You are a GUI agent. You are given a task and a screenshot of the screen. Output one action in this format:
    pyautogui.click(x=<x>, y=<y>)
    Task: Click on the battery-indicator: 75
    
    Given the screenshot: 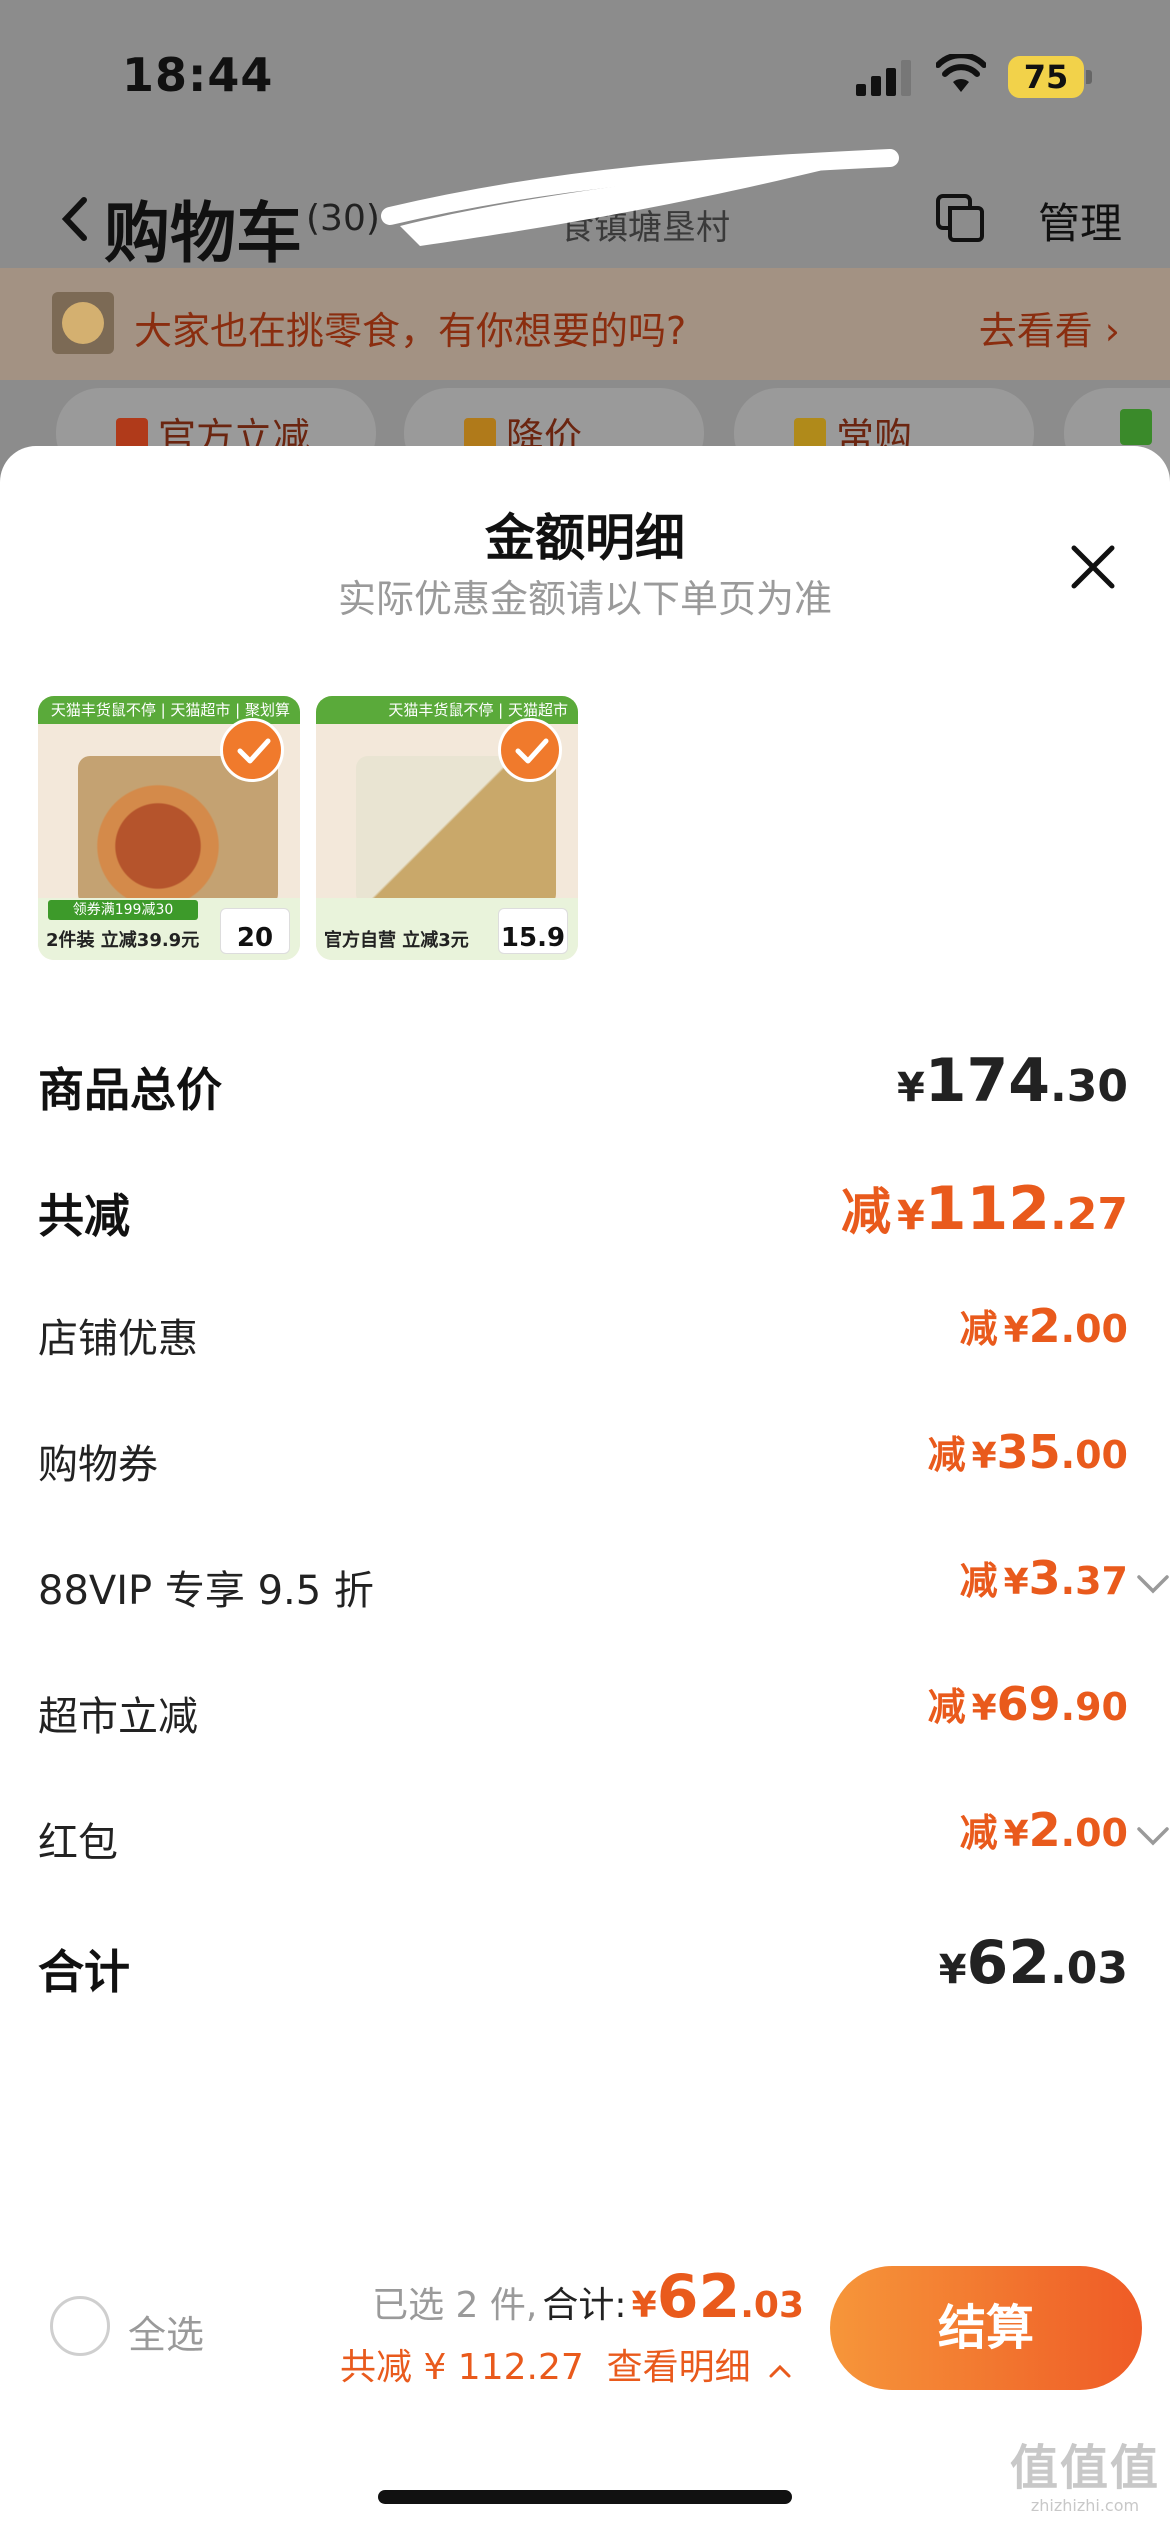 What is the action you would take?
    pyautogui.click(x=1046, y=77)
    